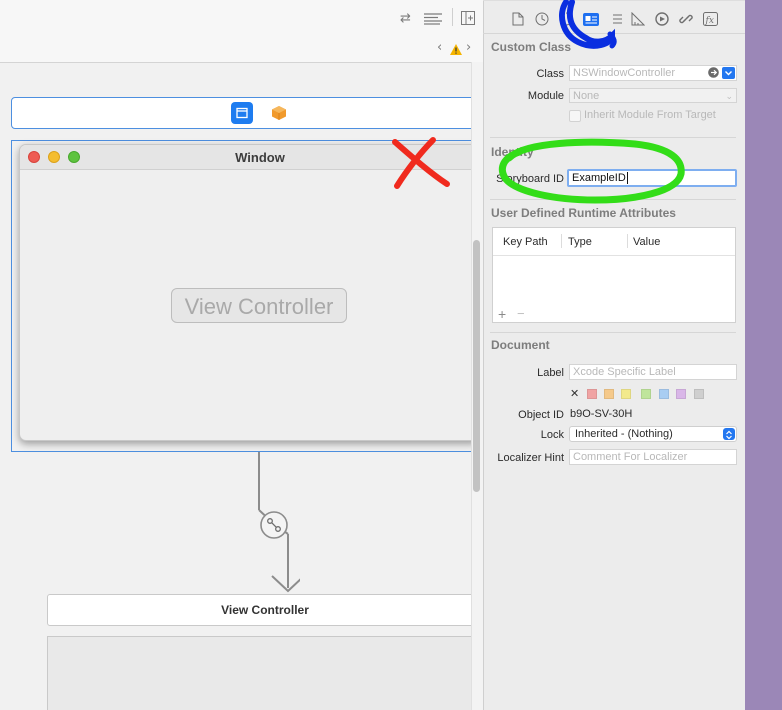  I want to click on chevron-left-icon: ‹, so click(439, 47).